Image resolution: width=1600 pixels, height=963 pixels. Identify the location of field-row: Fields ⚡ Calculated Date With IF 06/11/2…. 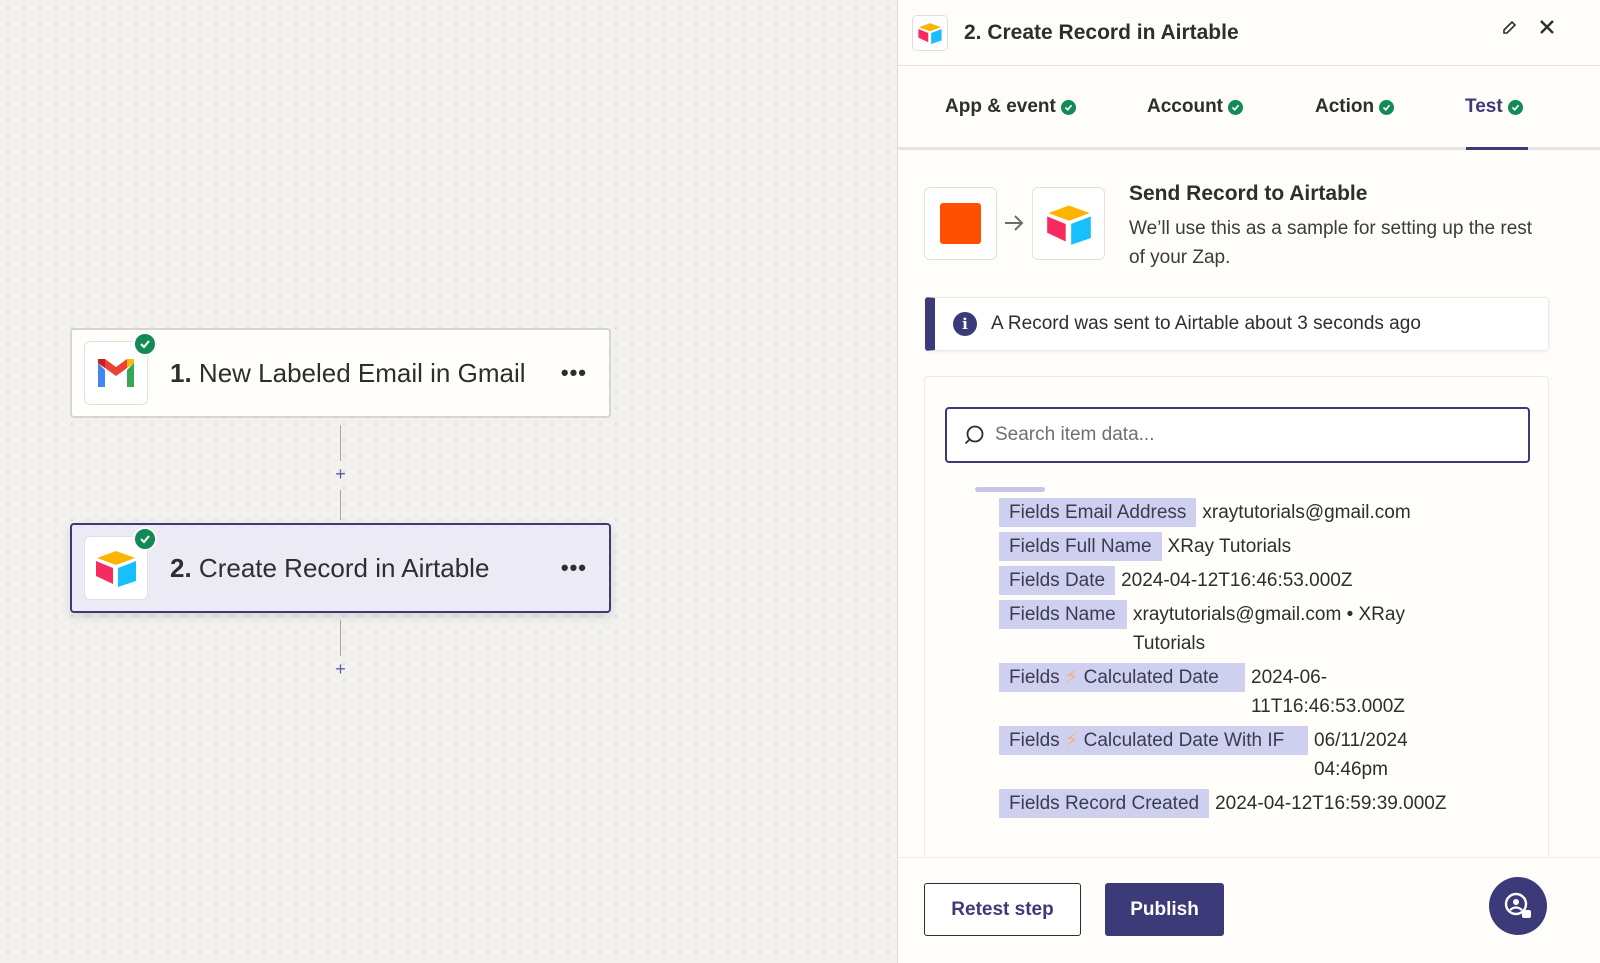
(1269, 755).